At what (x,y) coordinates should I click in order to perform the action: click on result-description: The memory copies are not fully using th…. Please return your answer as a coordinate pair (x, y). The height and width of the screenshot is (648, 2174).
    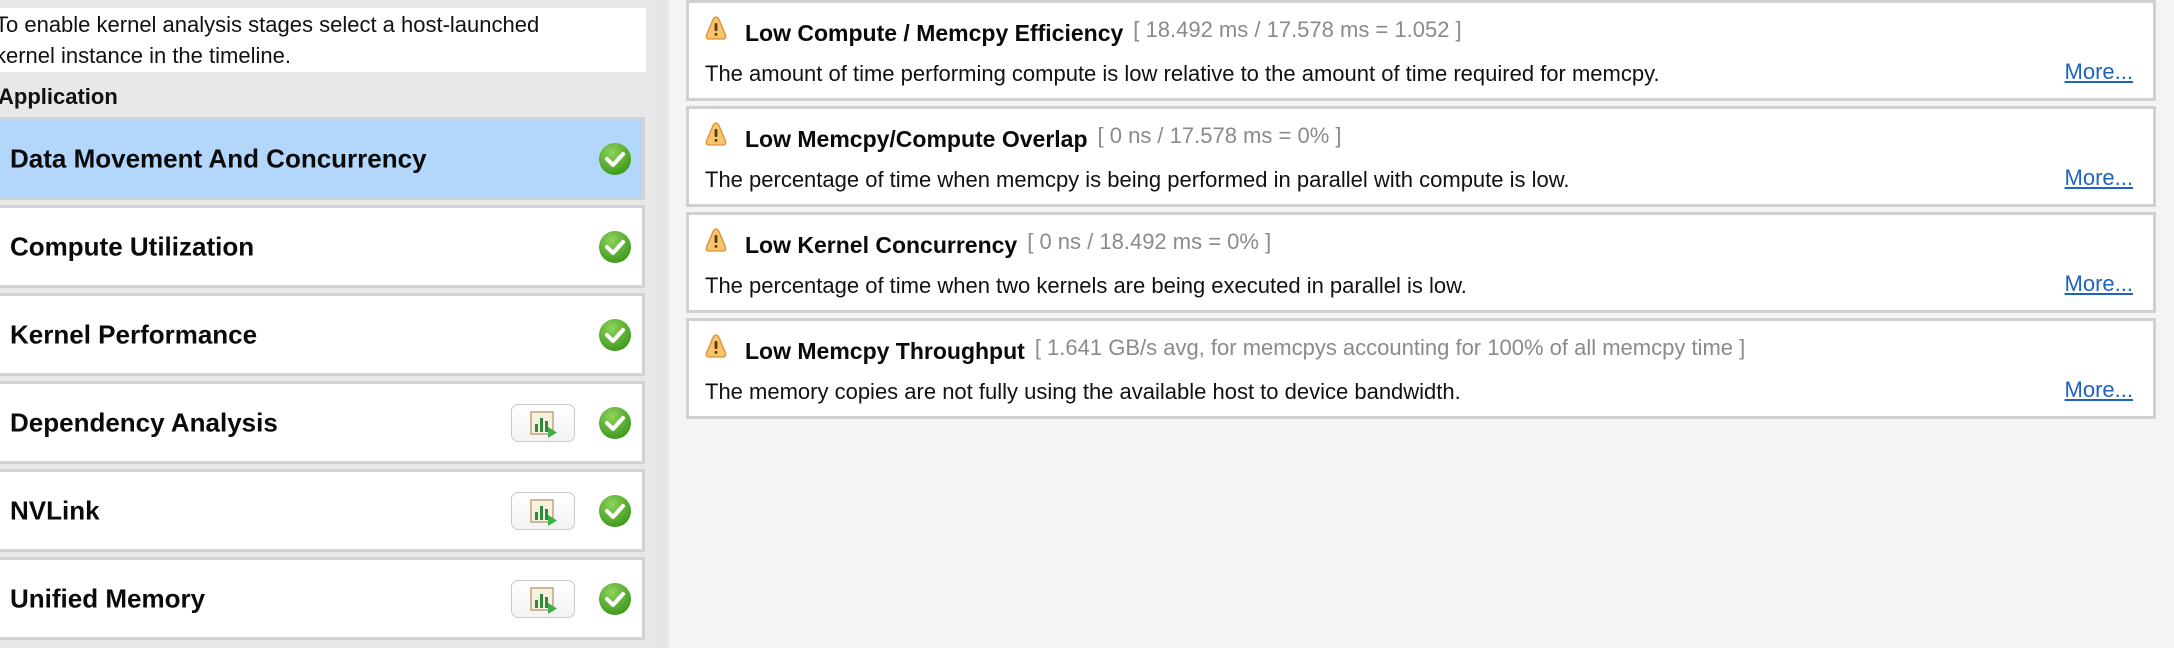
    Looking at the image, I should click on (1083, 391).